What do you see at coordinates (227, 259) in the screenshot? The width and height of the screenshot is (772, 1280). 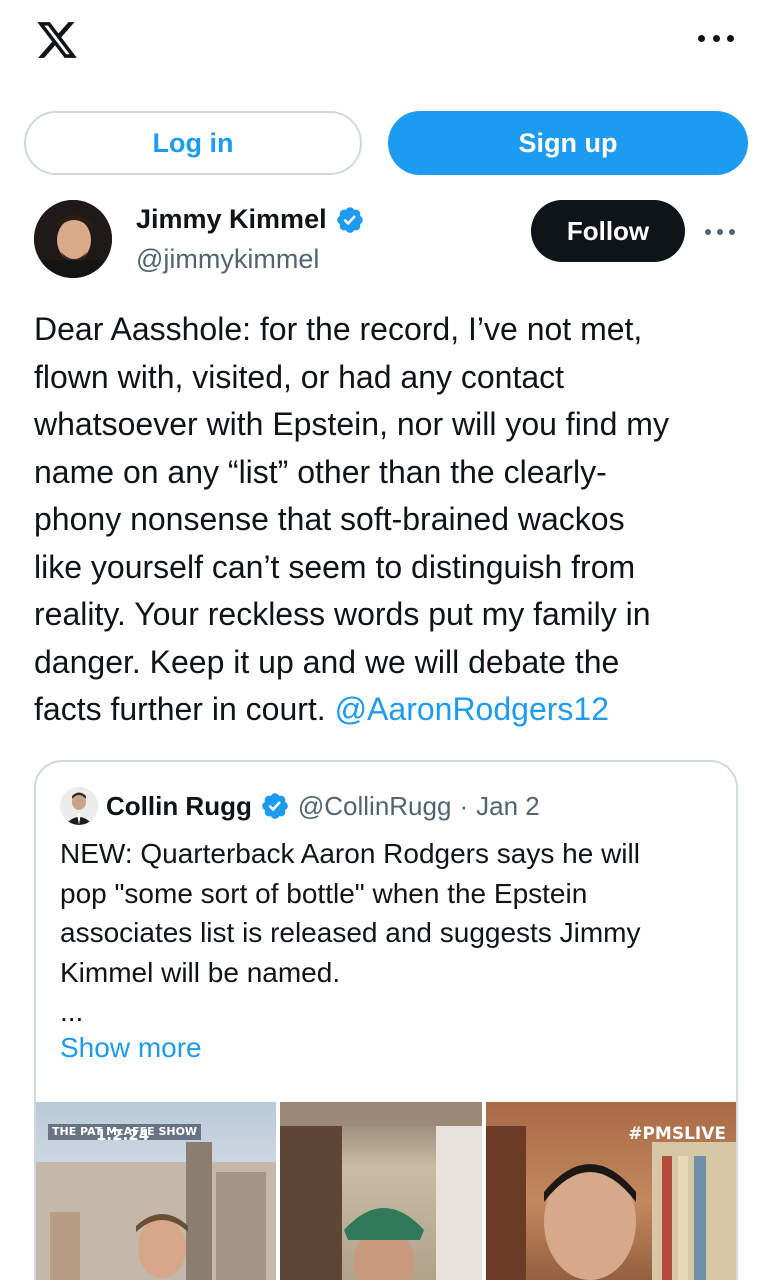 I see `author-handle: @jimmykimmel` at bounding box center [227, 259].